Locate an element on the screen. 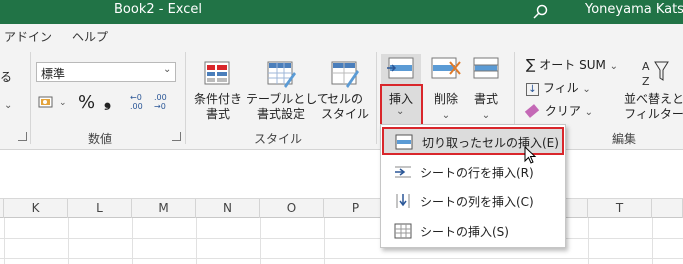 This screenshot has width=683, height=264. delete-cells-icon is located at coordinates (446, 68).